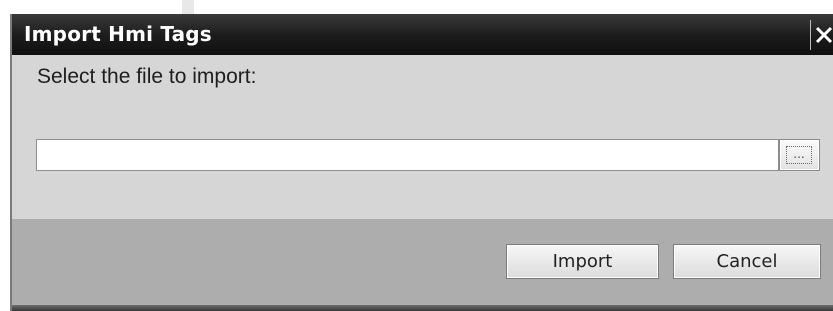  What do you see at coordinates (422, 308) in the screenshot?
I see `dialog-bottom-border` at bounding box center [422, 308].